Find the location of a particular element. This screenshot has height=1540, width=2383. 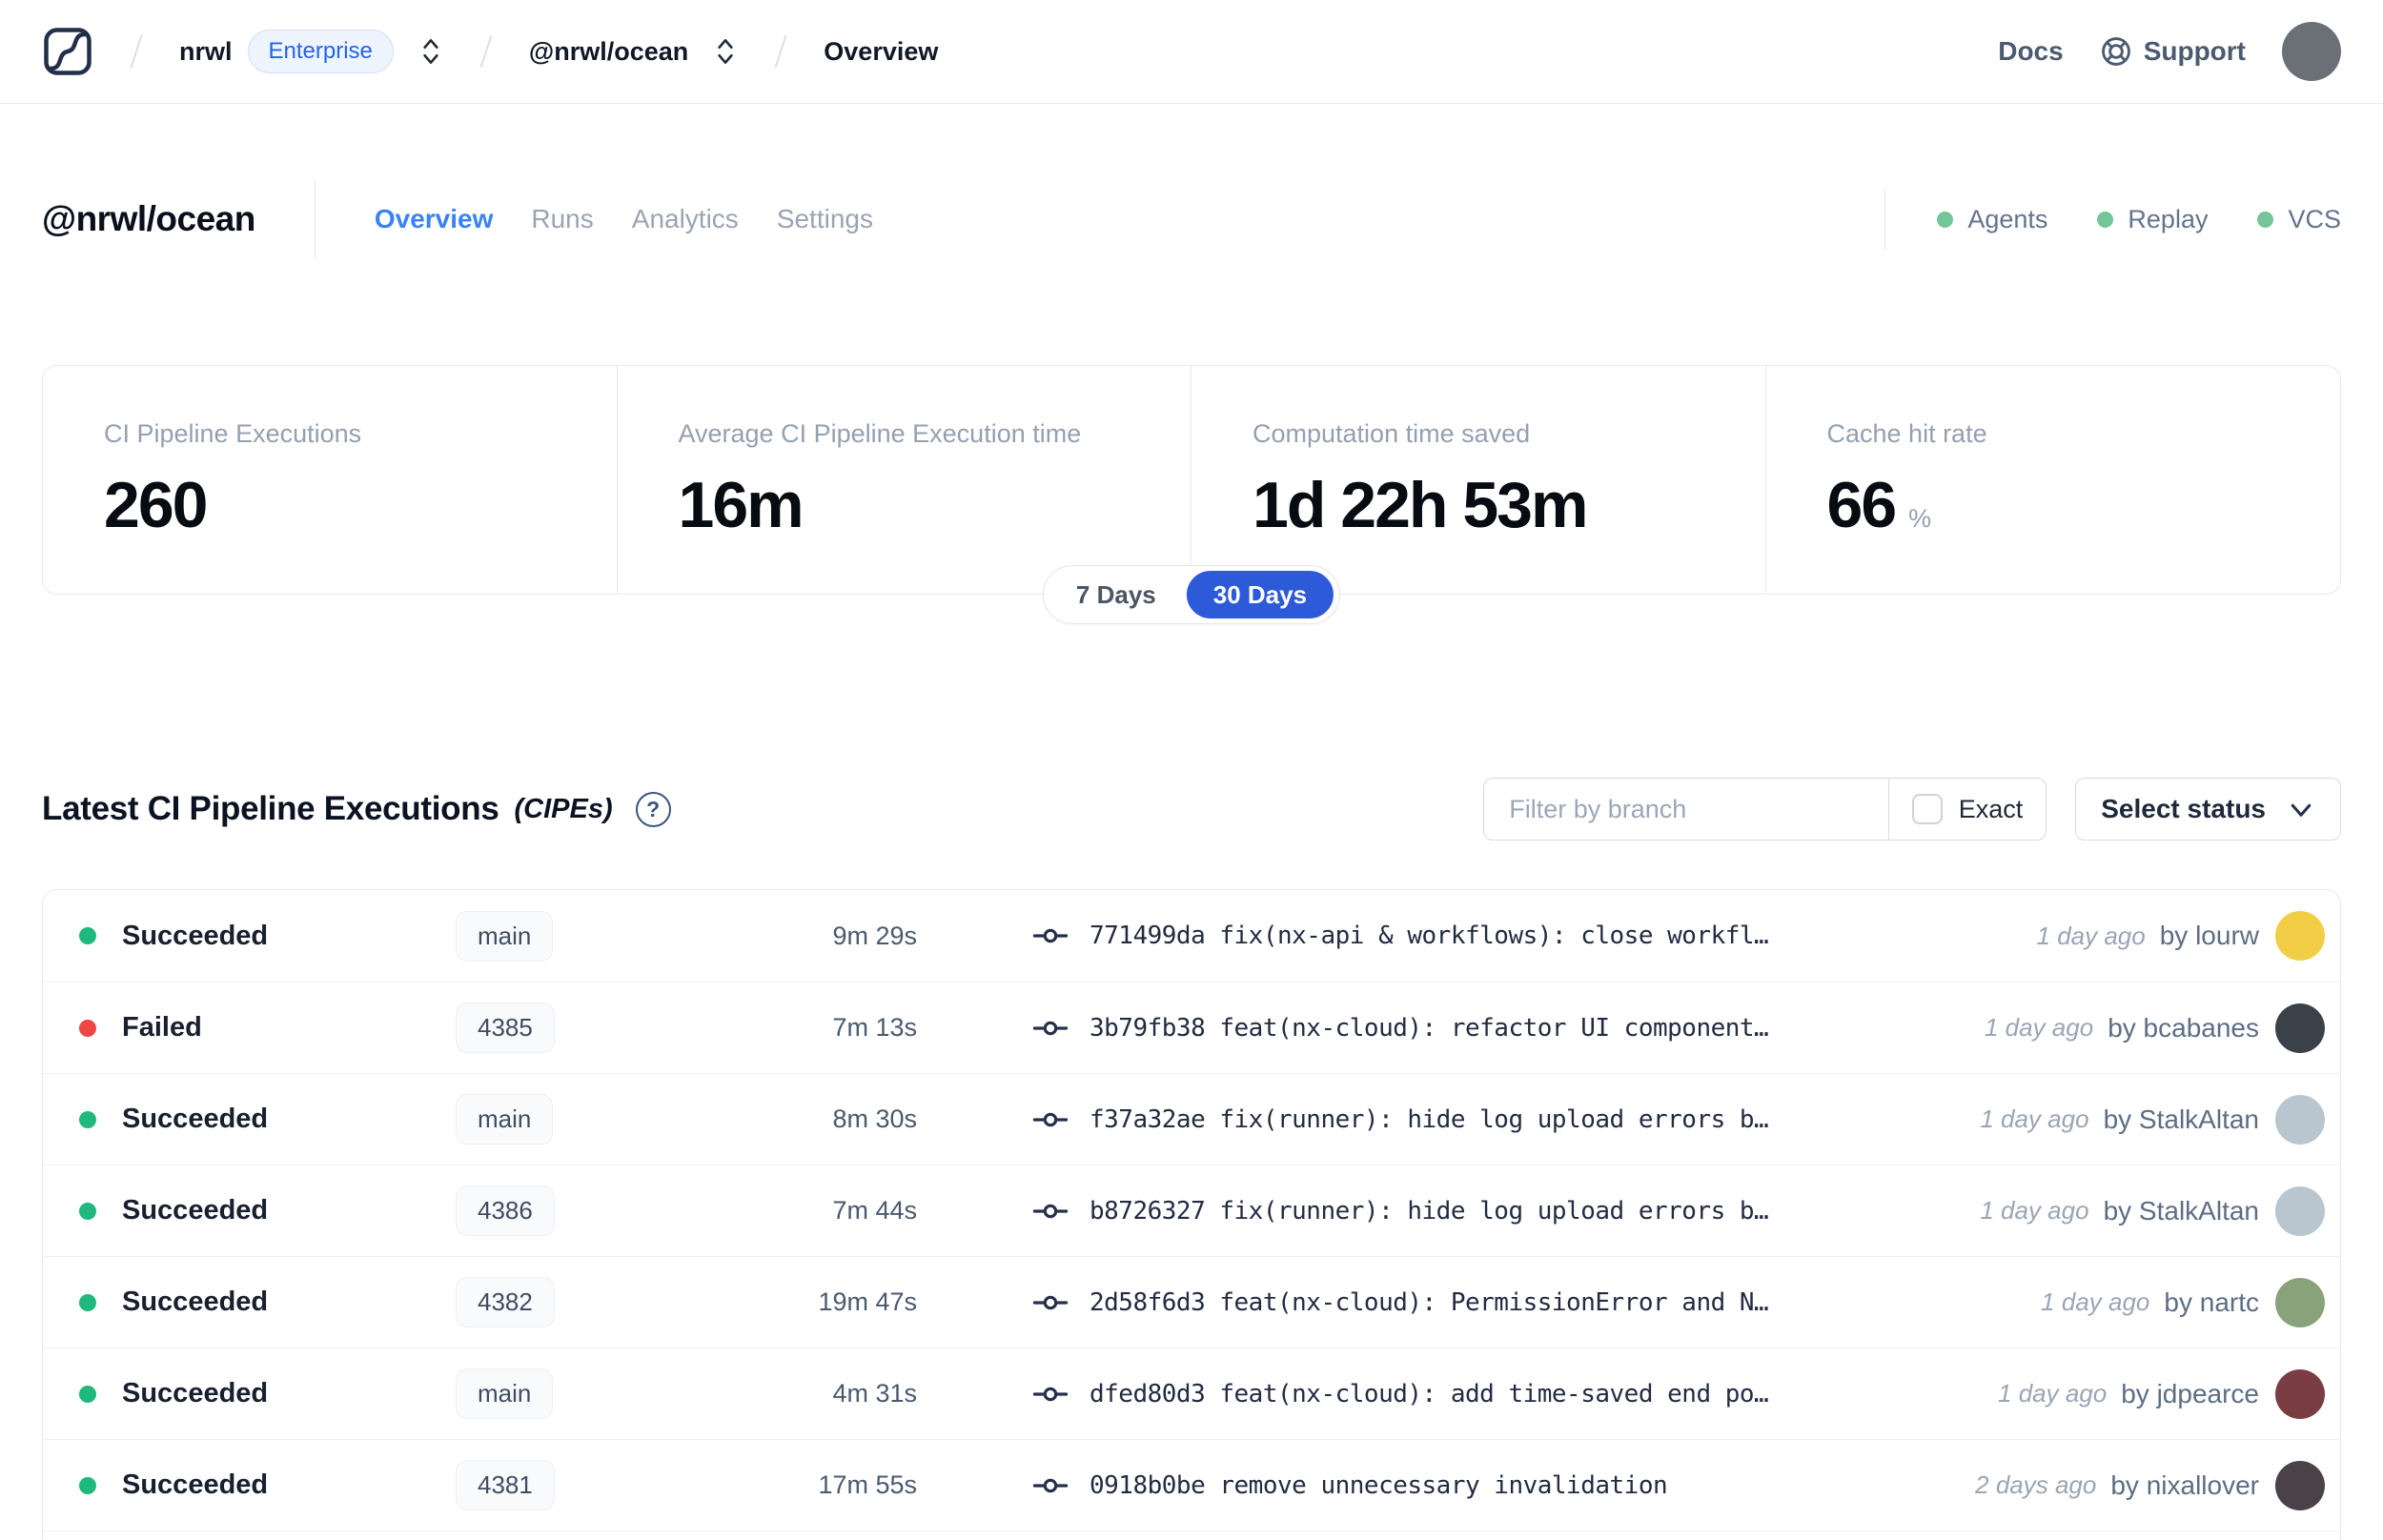

nx-cloud-logo-icon is located at coordinates (67, 51).